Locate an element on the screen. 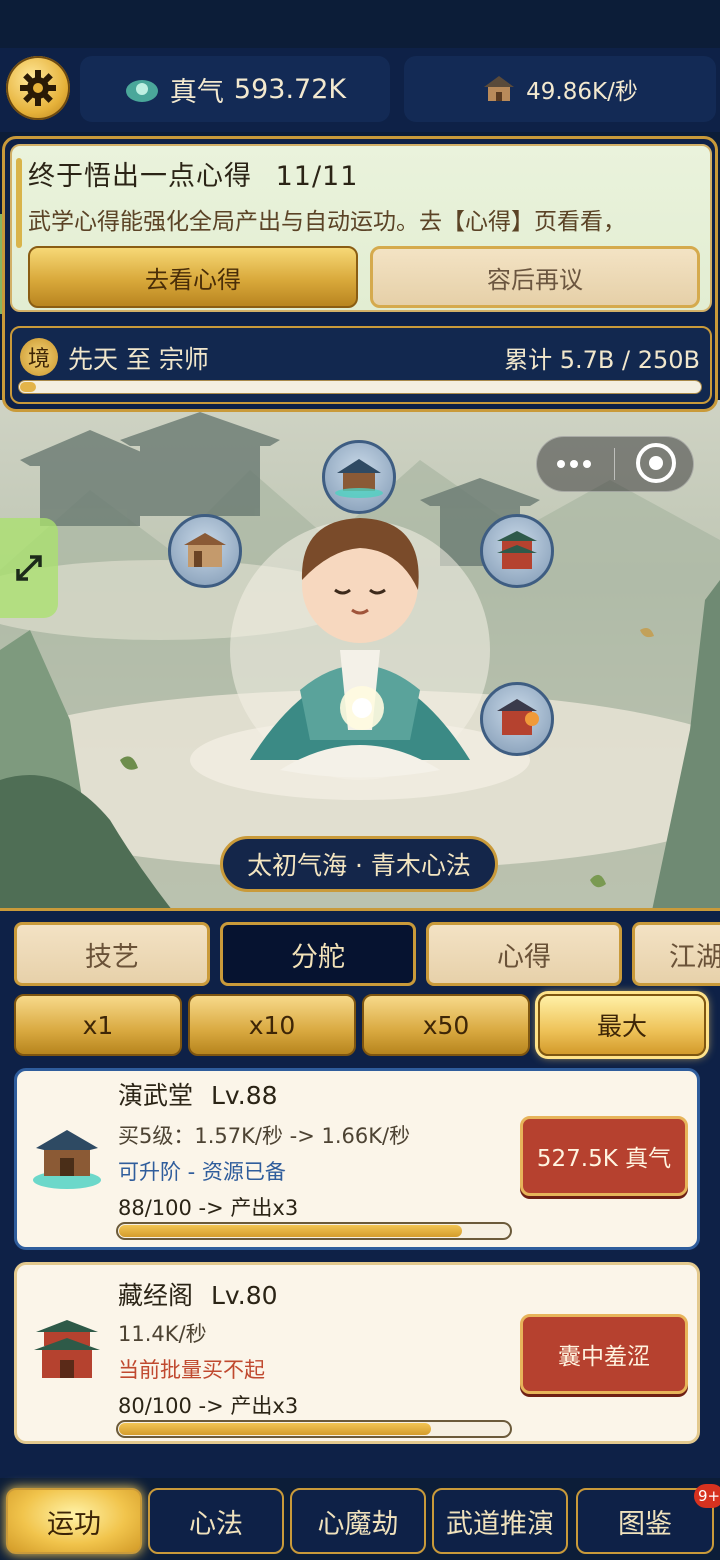  multiplier-x10-button: x10 is located at coordinates (272, 1025).